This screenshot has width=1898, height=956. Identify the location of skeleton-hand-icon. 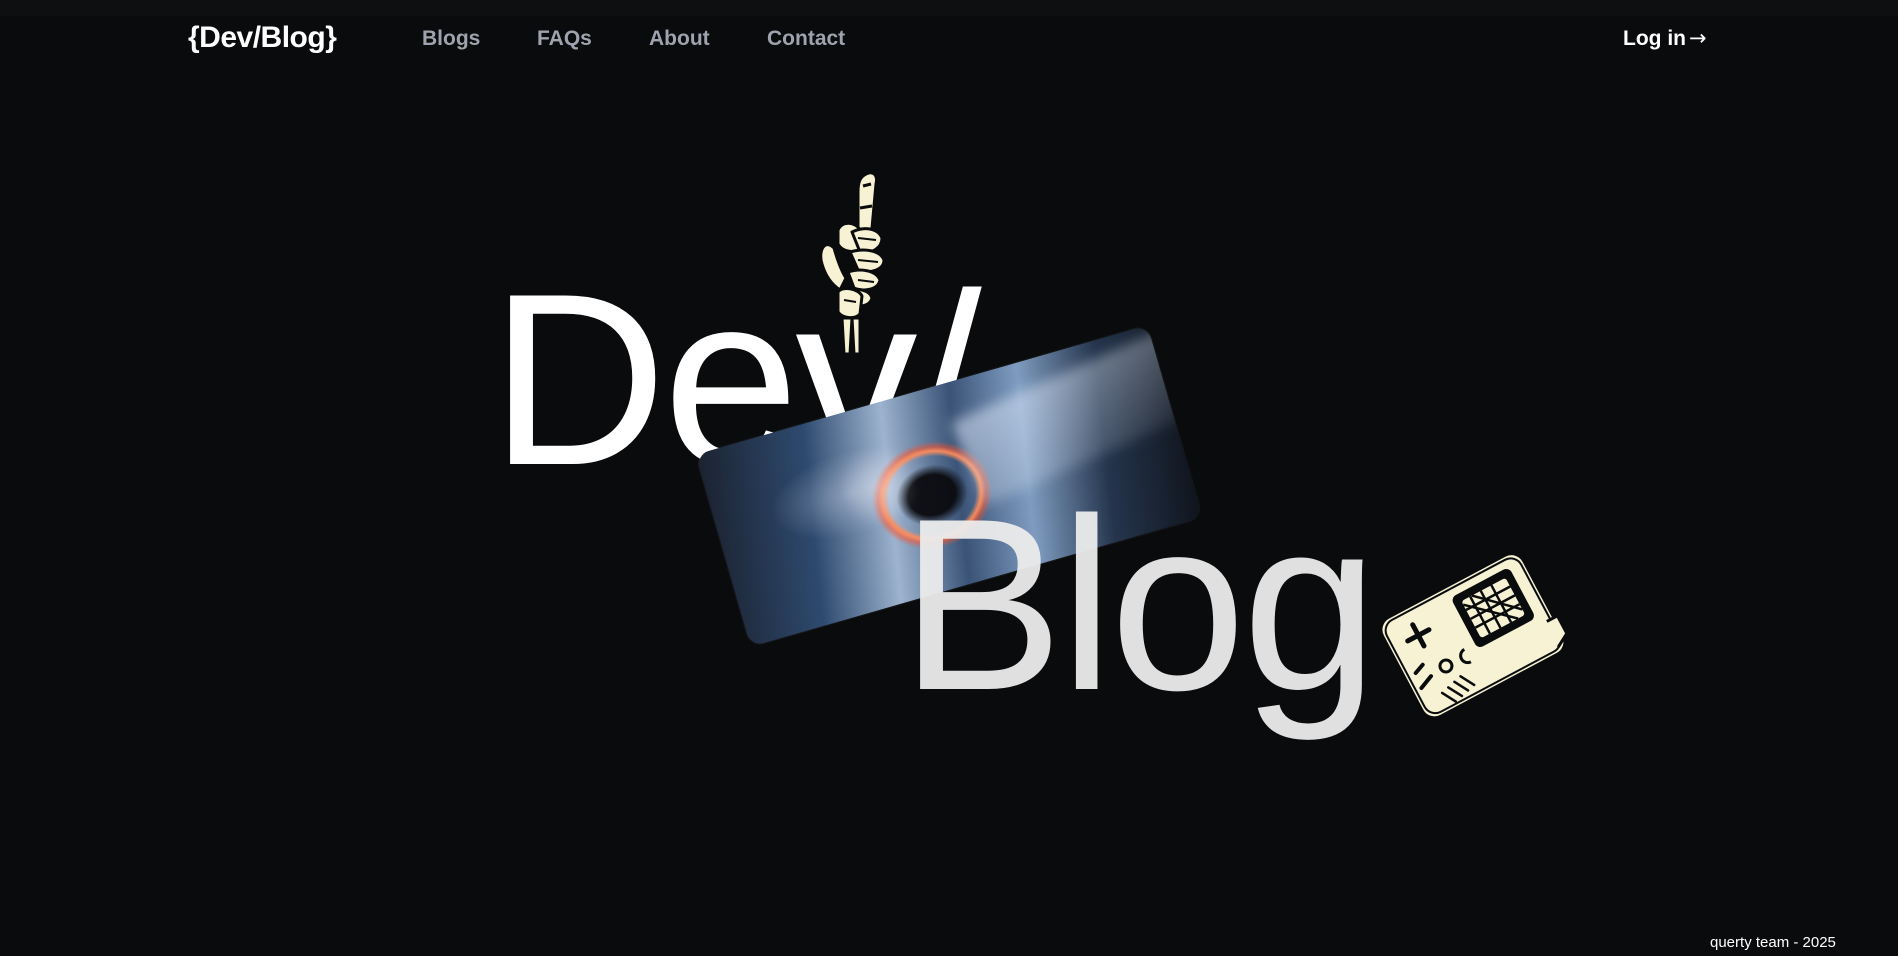
(852, 263).